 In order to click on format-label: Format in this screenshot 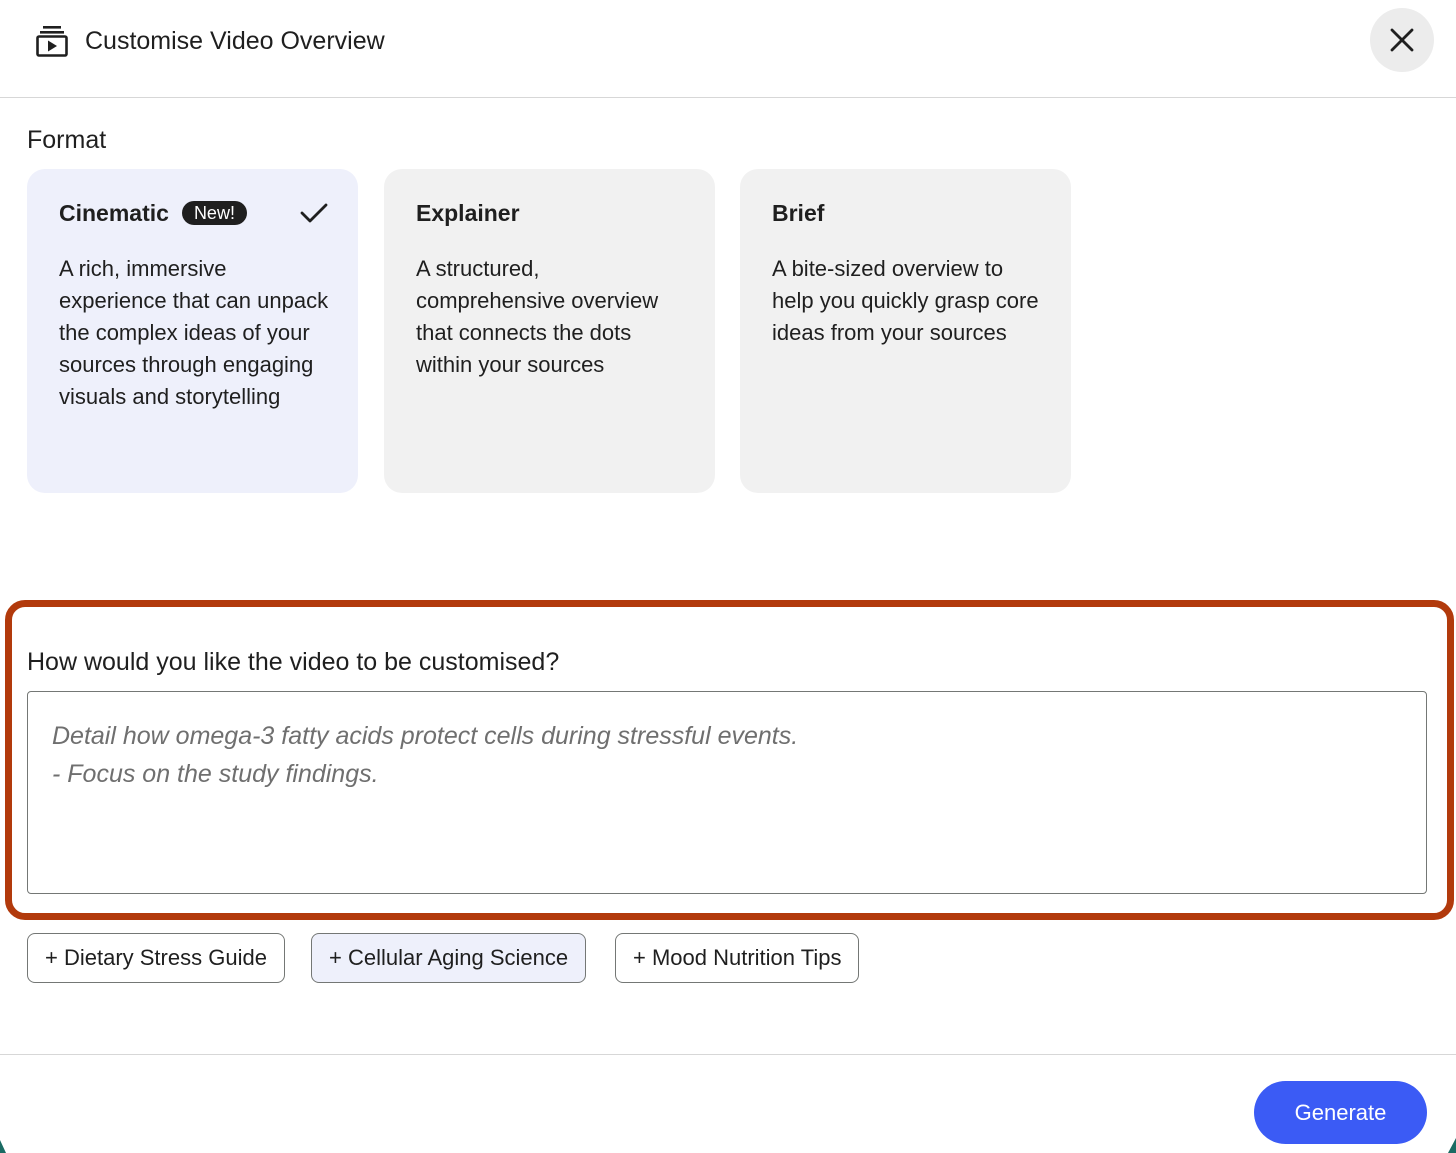, I will do `click(67, 140)`.